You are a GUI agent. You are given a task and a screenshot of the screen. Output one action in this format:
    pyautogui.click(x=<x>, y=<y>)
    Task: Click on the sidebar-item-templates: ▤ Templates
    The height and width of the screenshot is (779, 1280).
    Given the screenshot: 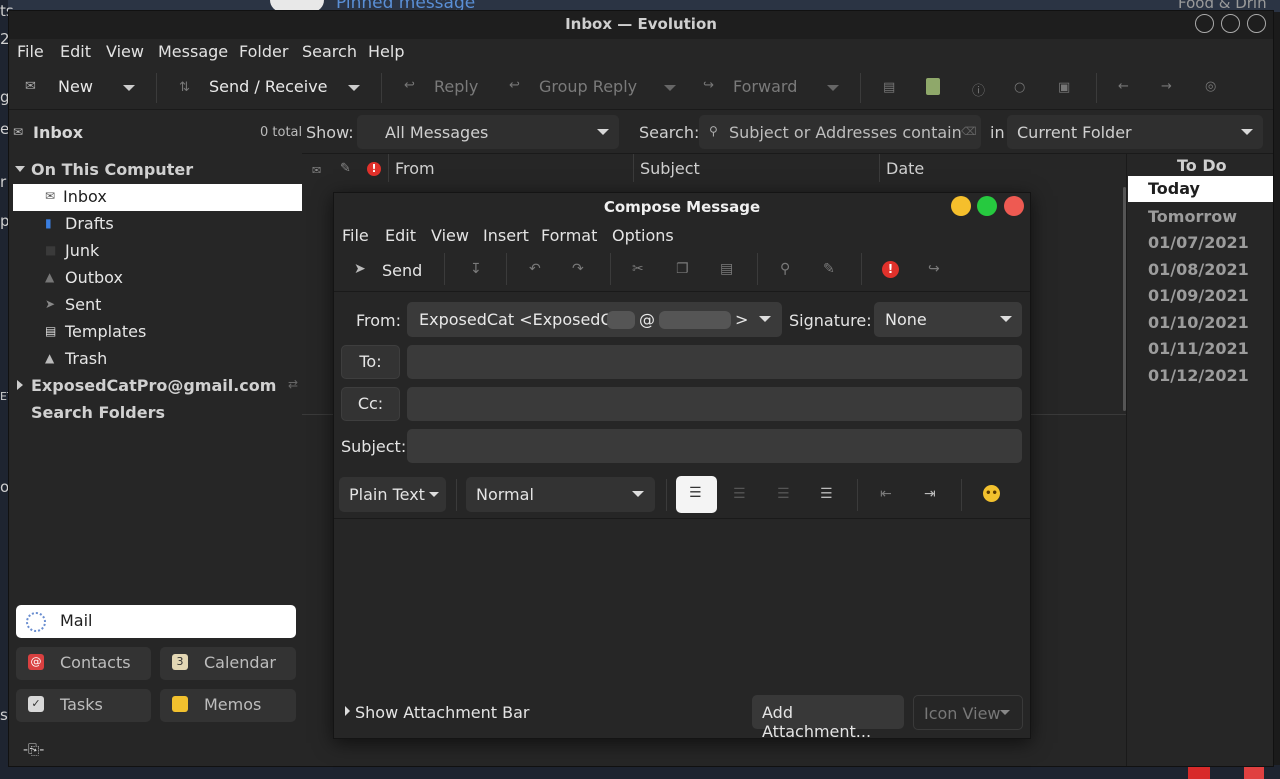 What is the action you would take?
    pyautogui.click(x=157, y=332)
    